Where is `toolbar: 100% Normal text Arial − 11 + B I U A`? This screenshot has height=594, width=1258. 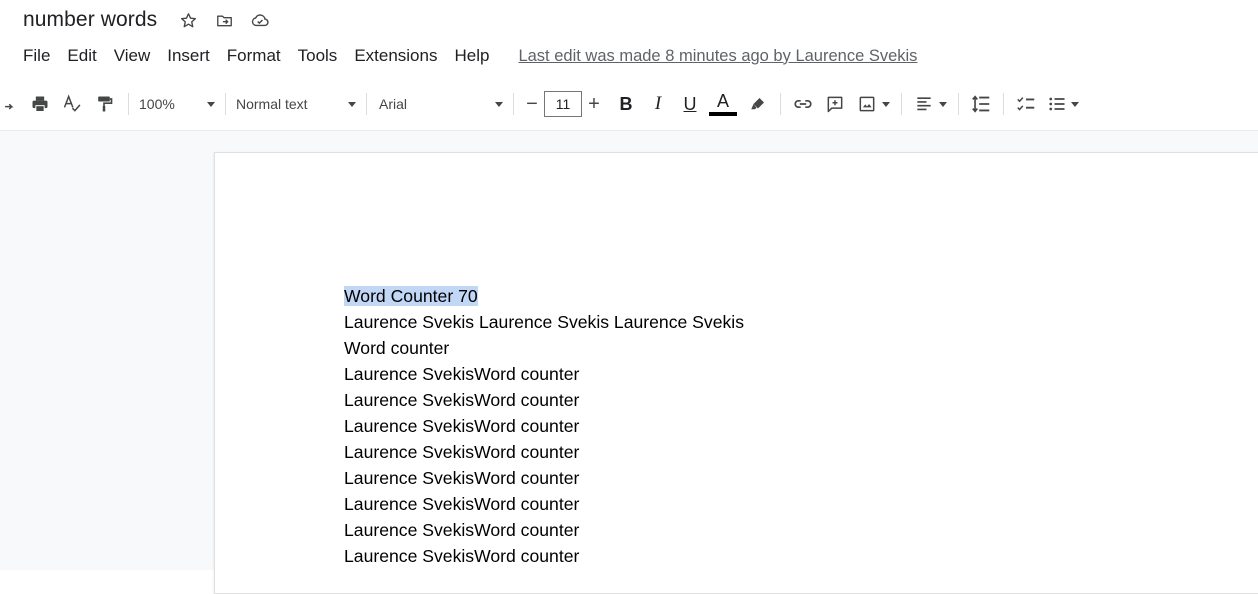 toolbar: 100% Normal text Arial − 11 + B I U A is located at coordinates (629, 104).